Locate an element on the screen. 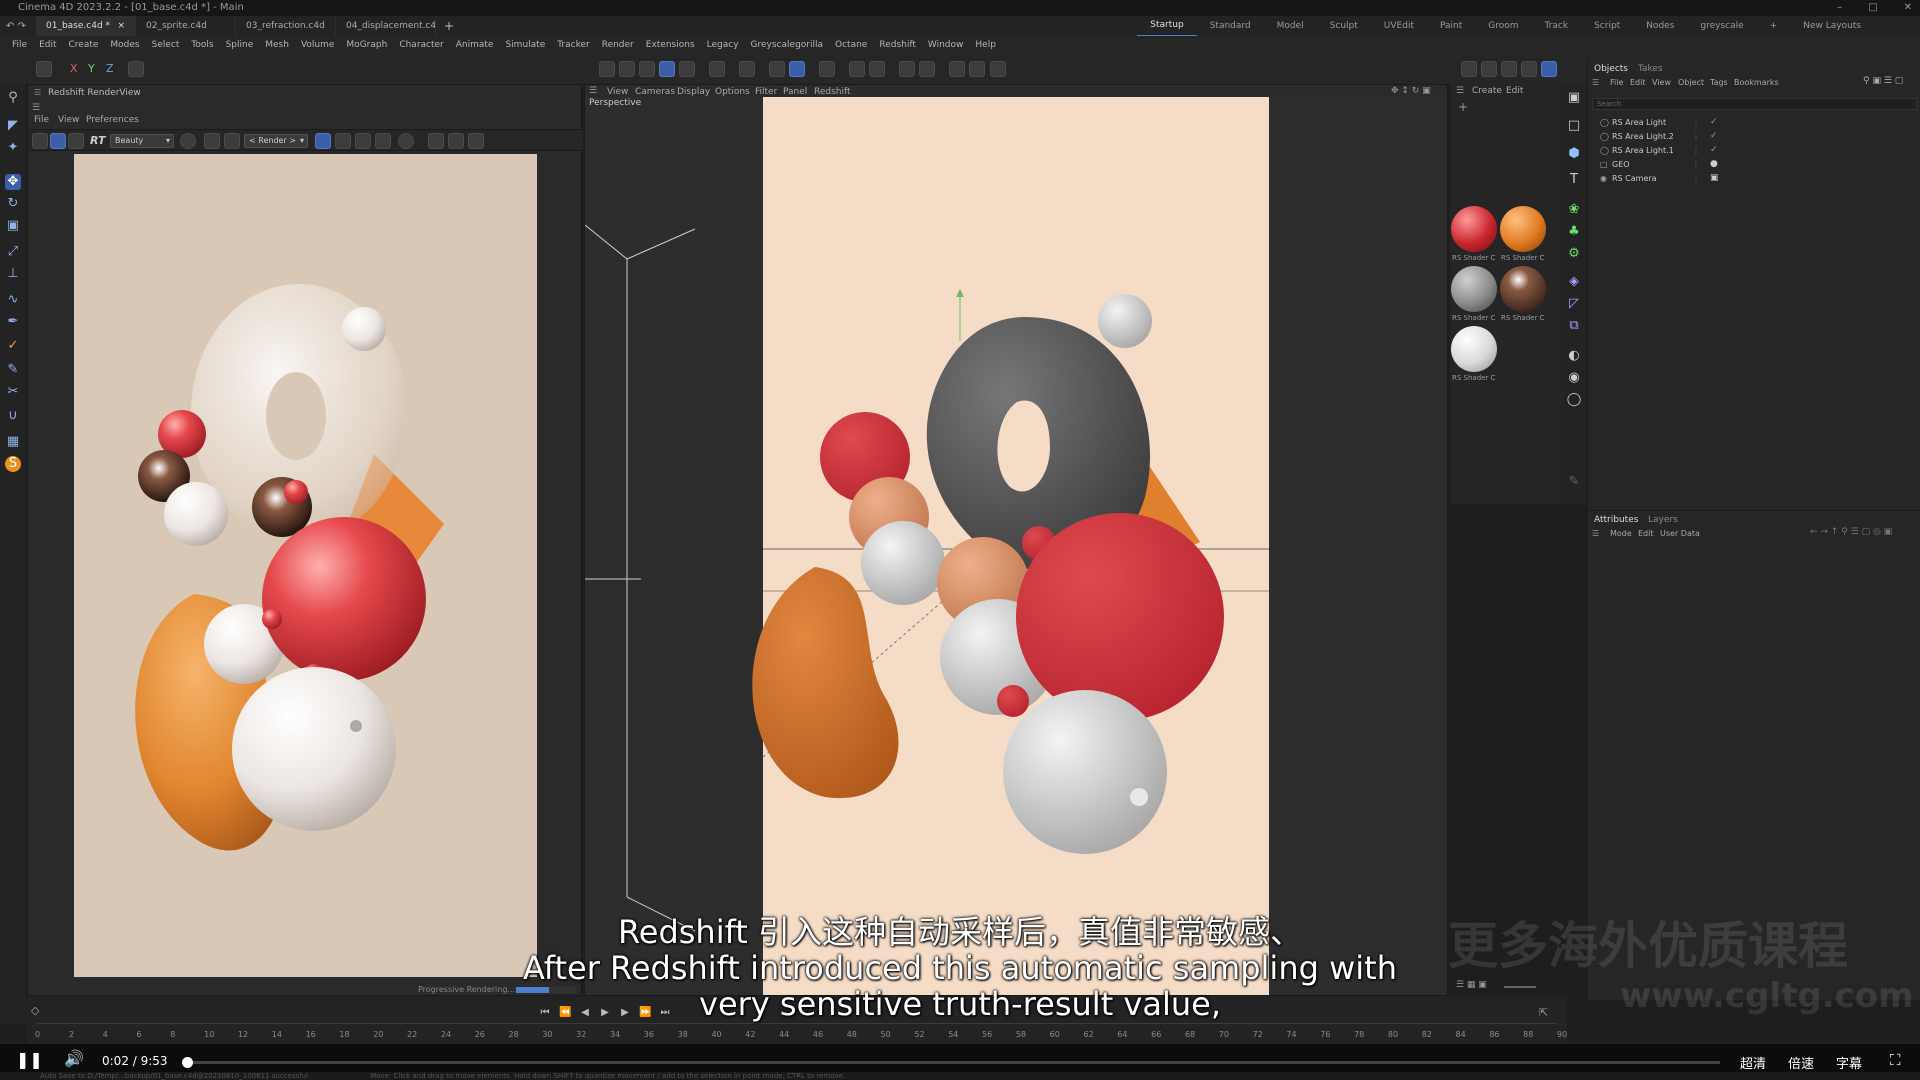 Image resolution: width=1920 pixels, height=1080 pixels. render-view-icon is located at coordinates (607, 69).